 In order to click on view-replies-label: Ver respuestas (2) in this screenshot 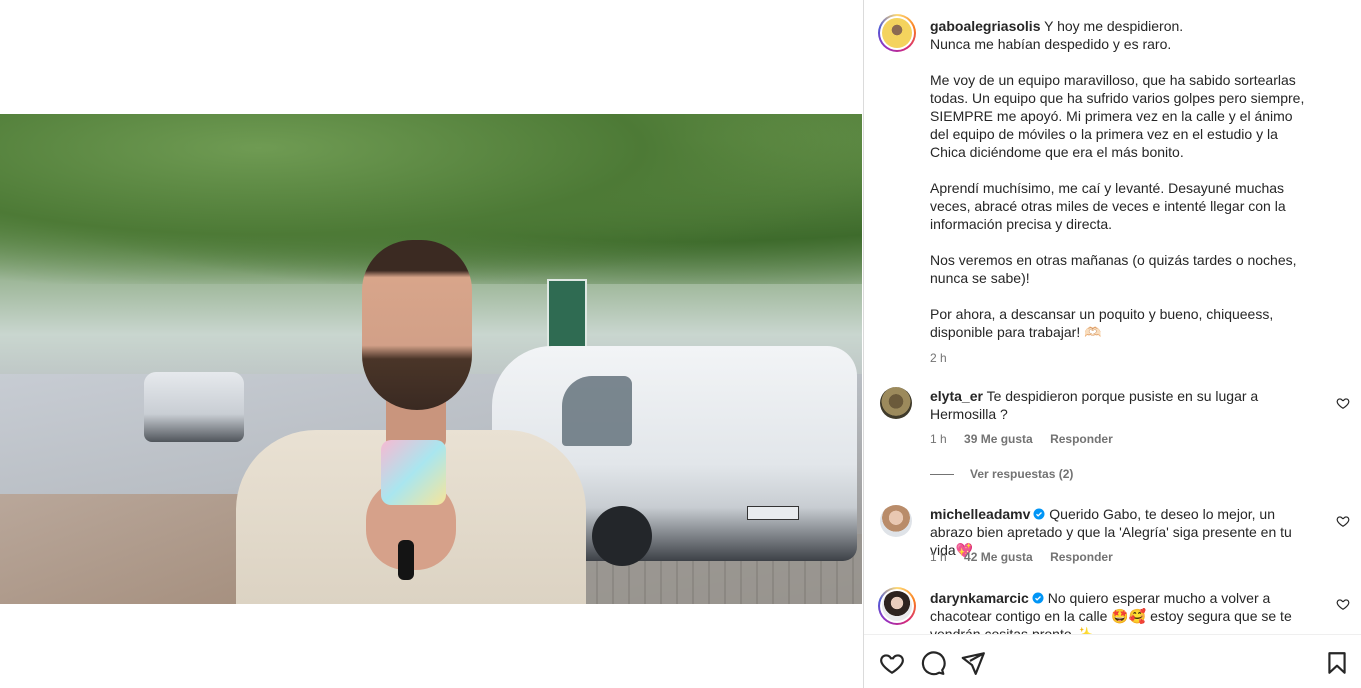, I will do `click(1022, 474)`.